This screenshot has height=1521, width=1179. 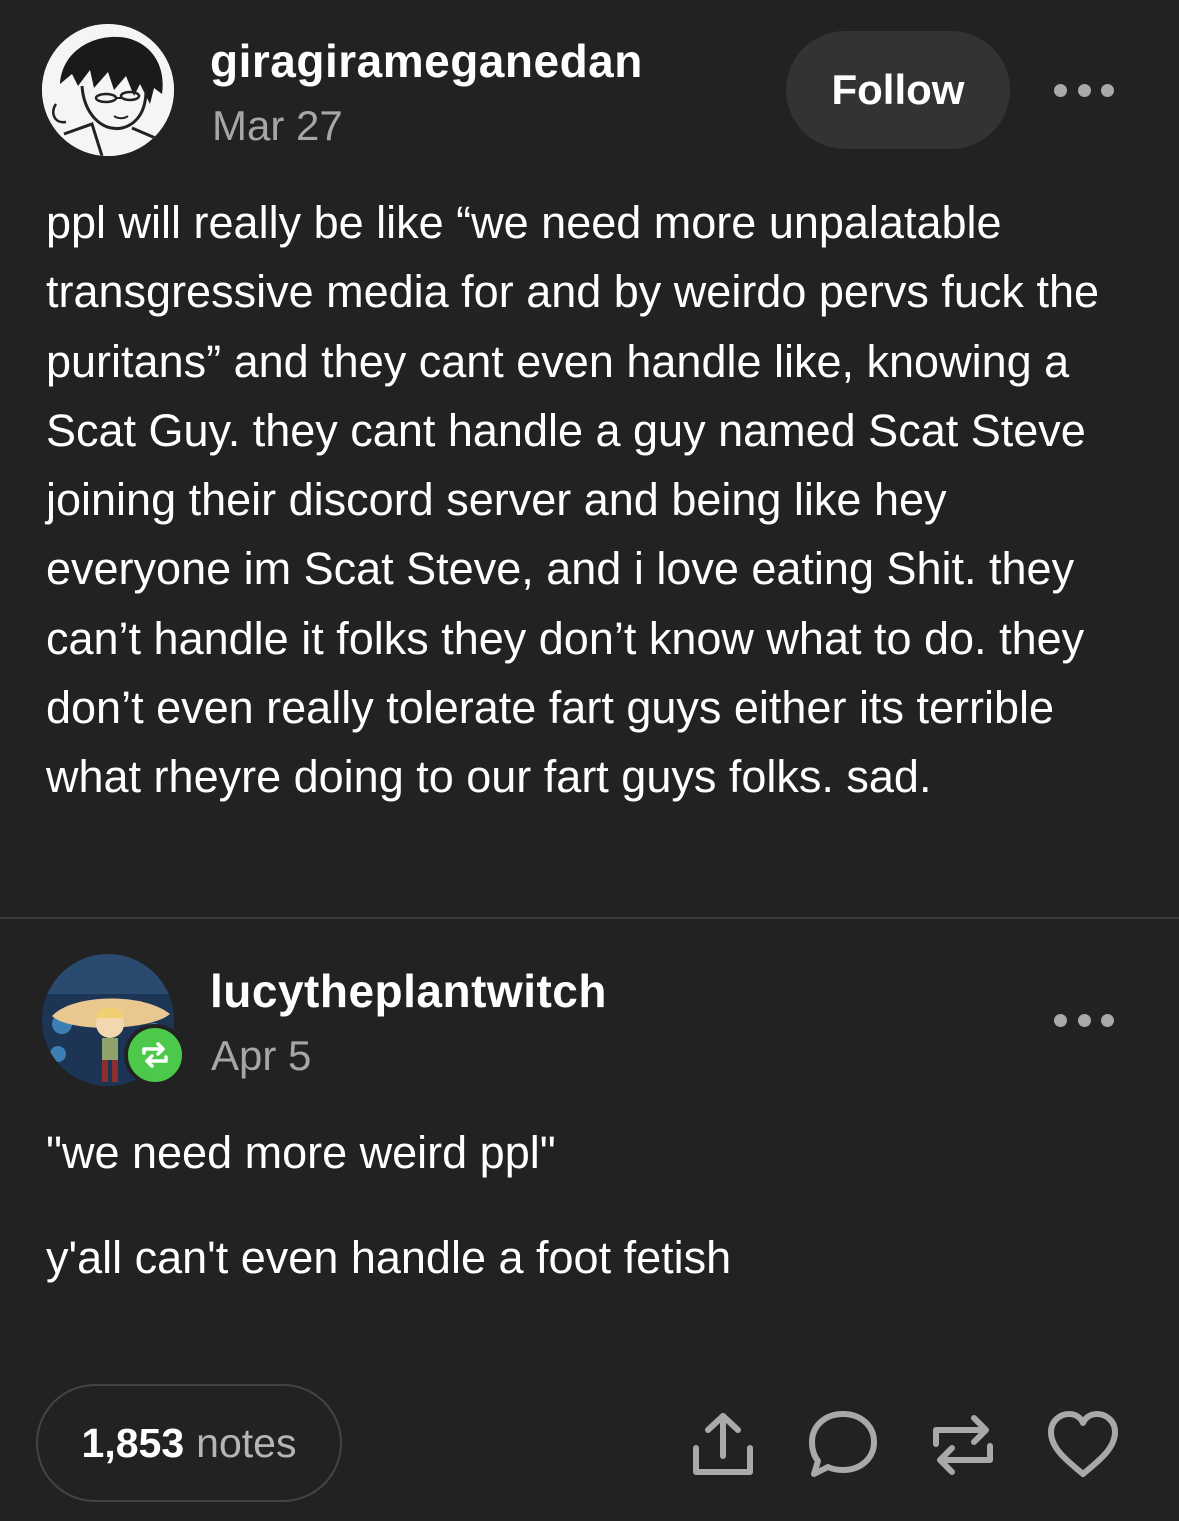 What do you see at coordinates (426, 61) in the screenshot?
I see `original-username: giragirameganedan` at bounding box center [426, 61].